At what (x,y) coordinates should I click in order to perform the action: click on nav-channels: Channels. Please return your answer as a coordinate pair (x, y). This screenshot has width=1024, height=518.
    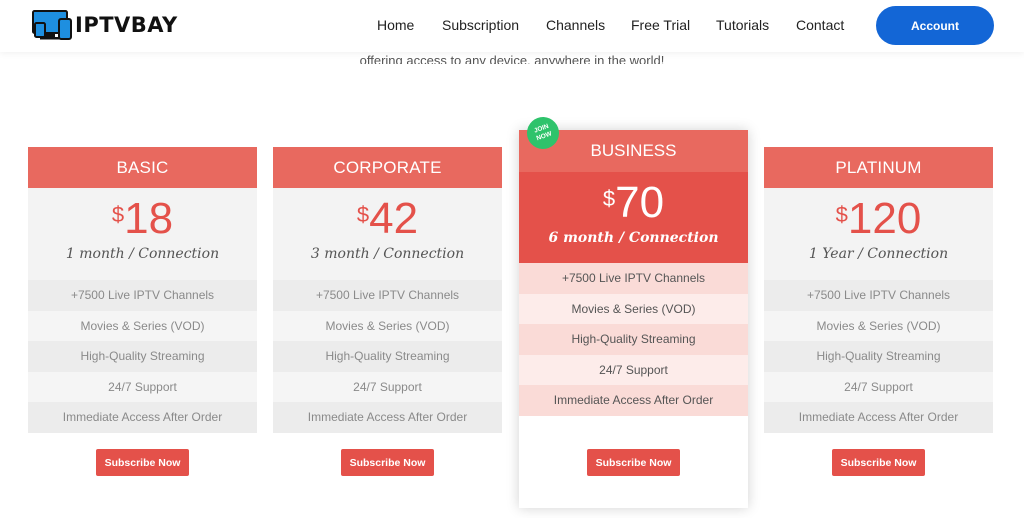
    Looking at the image, I should click on (575, 25).